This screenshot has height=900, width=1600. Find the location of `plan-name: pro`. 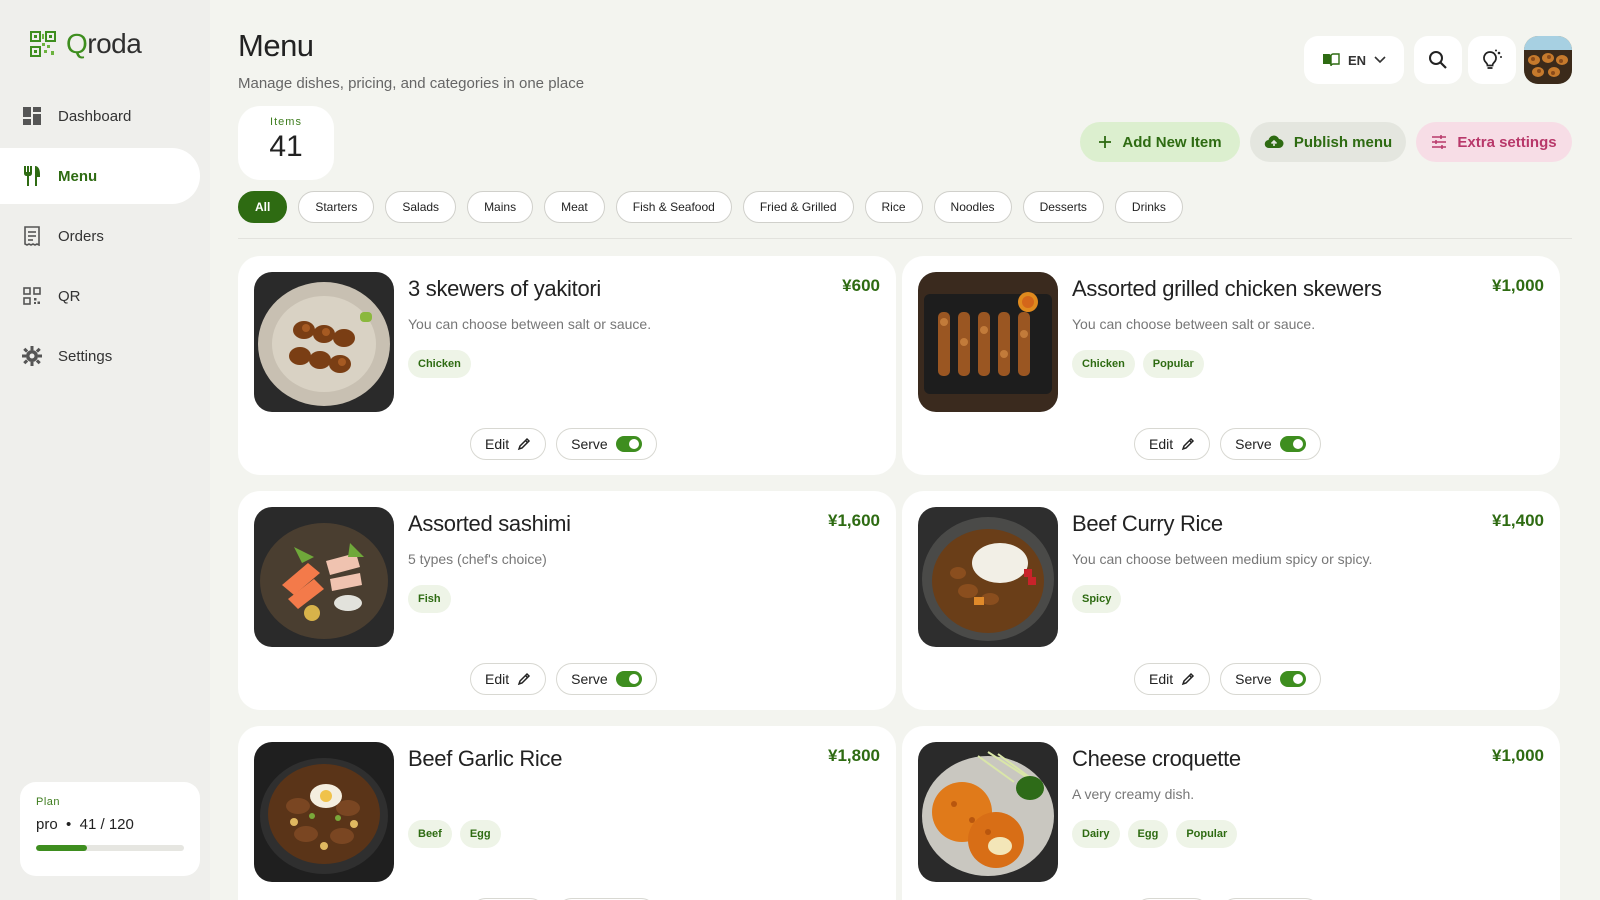

plan-name: pro is located at coordinates (47, 824).